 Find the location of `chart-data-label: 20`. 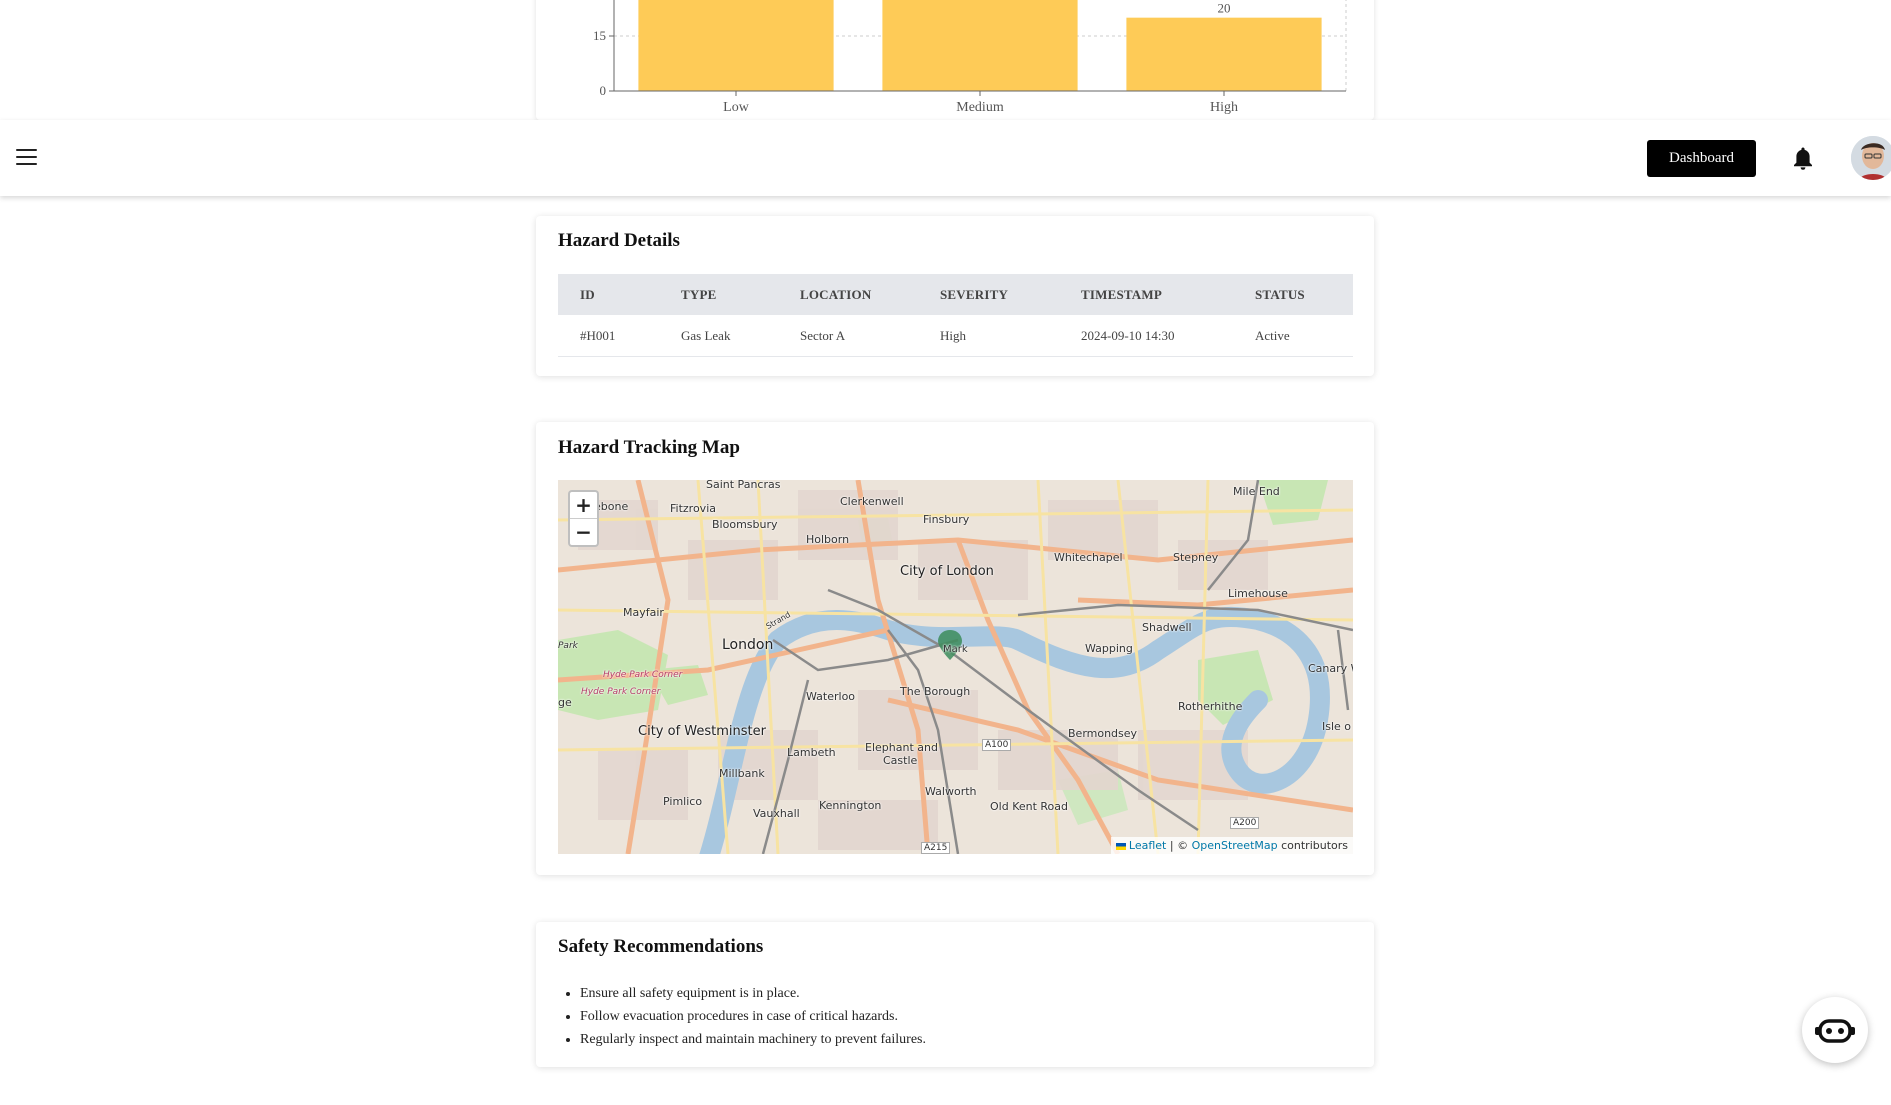

chart-data-label: 20 is located at coordinates (1224, 8).